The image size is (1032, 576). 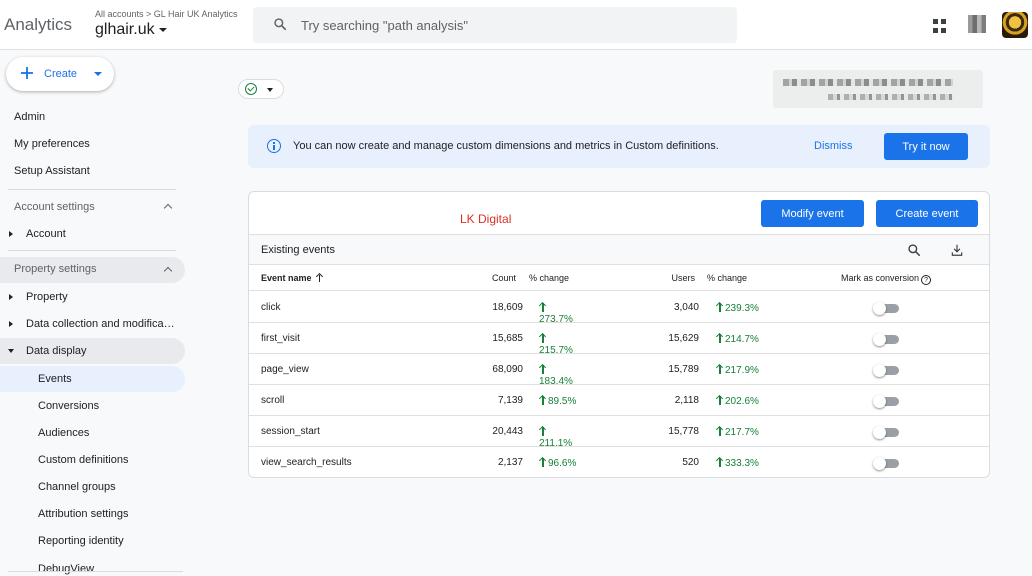 What do you see at coordinates (306, 462) in the screenshot?
I see `event-name-cell: view_search_results` at bounding box center [306, 462].